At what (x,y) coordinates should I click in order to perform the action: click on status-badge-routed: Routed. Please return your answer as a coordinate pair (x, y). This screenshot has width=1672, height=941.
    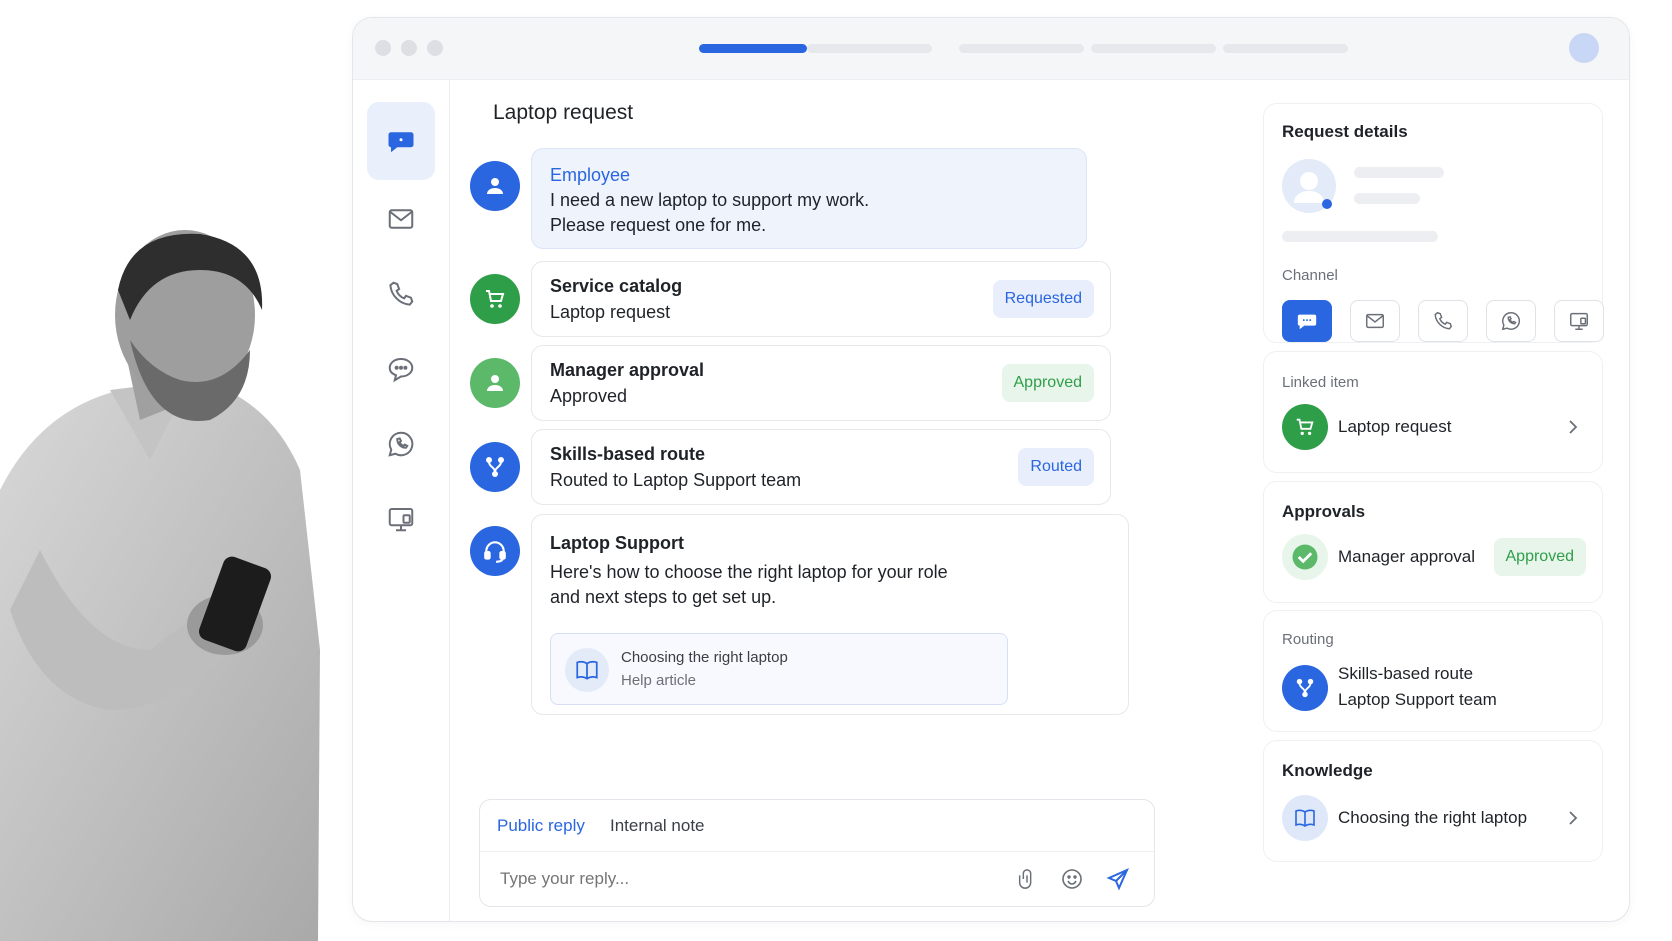
    Looking at the image, I should click on (1056, 467).